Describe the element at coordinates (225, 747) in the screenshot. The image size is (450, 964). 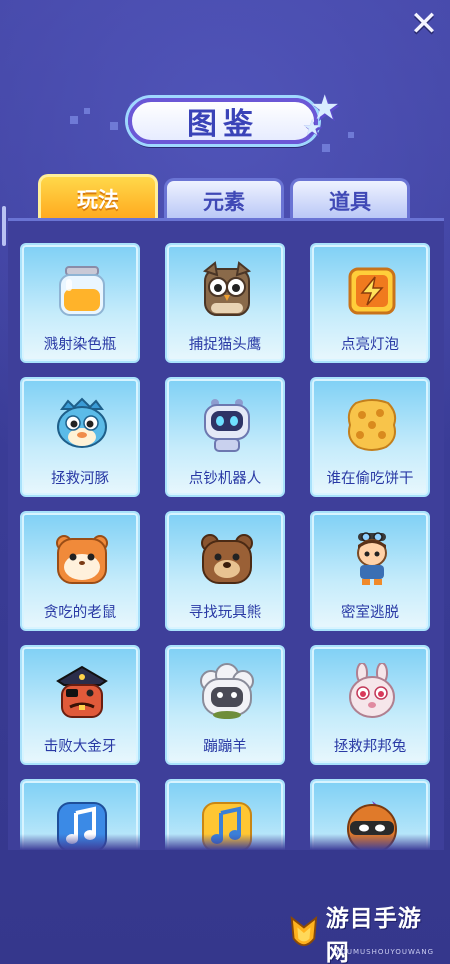
I see `card-label: 蹦蹦羊` at that location.